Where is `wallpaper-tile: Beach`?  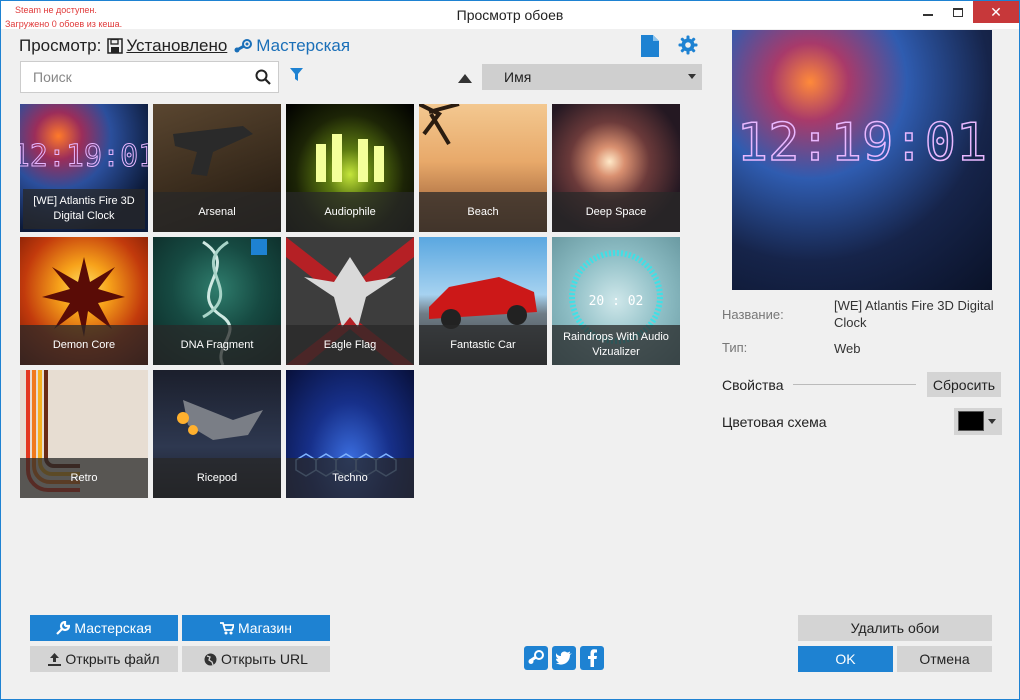 wallpaper-tile: Beach is located at coordinates (483, 168).